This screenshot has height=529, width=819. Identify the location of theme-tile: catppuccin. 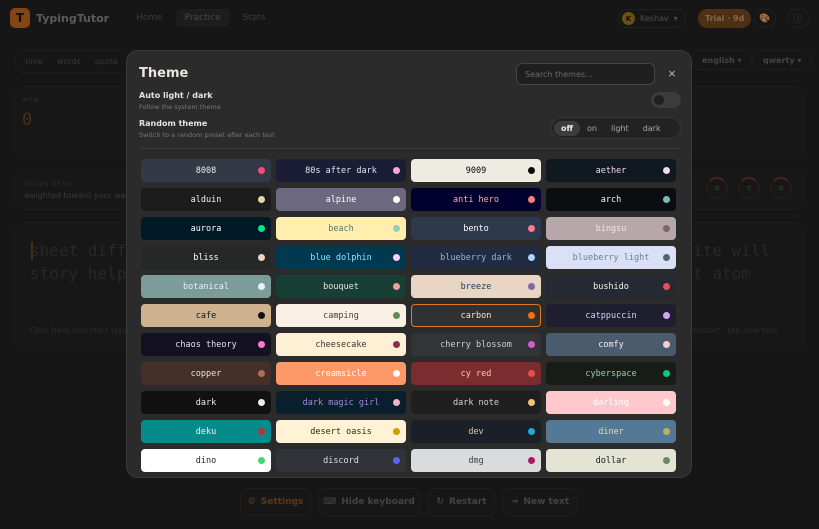
(611, 315).